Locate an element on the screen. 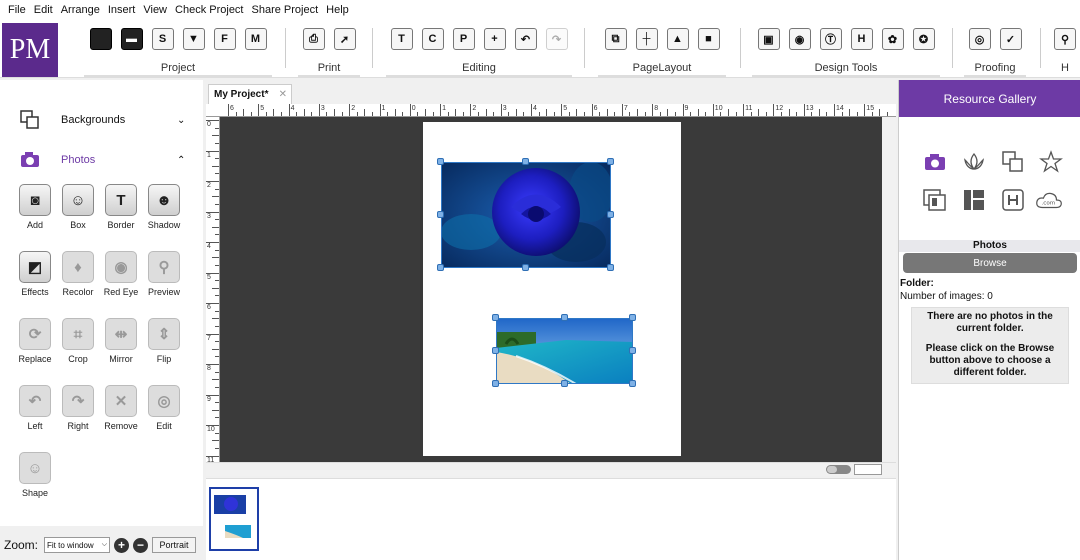 The width and height of the screenshot is (1080, 560). menu-edit: Edit is located at coordinates (43, 10).